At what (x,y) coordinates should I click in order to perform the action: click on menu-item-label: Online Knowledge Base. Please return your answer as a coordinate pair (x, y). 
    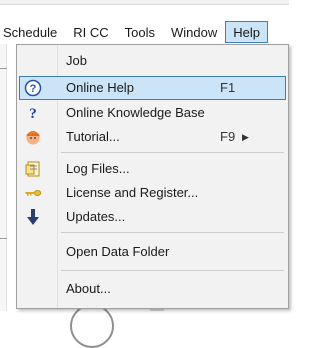
    Looking at the image, I should click on (135, 112).